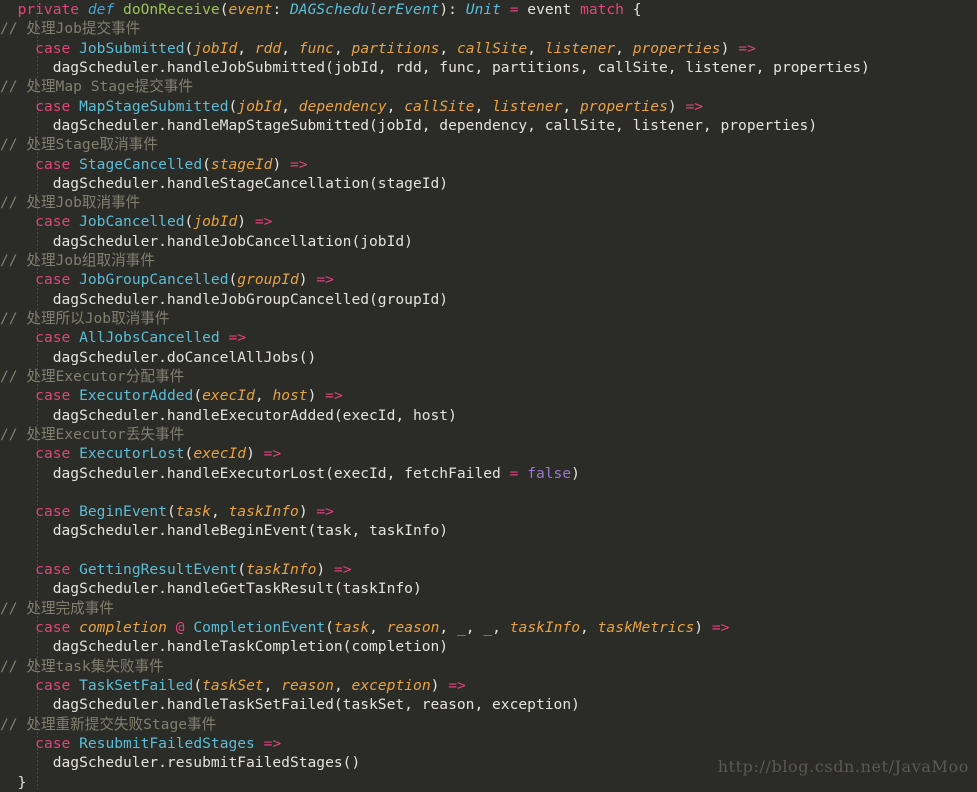 The height and width of the screenshot is (792, 977). I want to click on code-line: // 处理所以Job取消事件, so click(488, 318).